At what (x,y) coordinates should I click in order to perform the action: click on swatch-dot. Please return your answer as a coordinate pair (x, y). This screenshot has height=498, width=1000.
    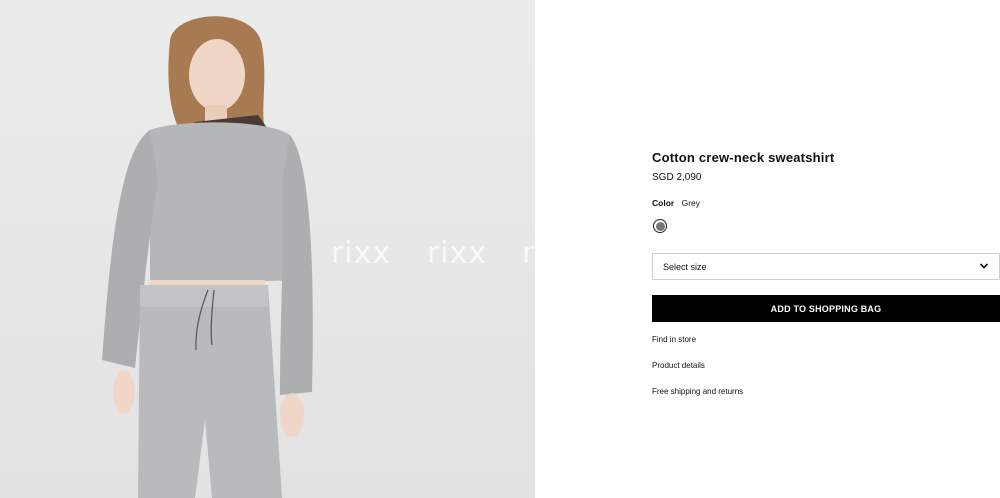
    Looking at the image, I should click on (660, 226).